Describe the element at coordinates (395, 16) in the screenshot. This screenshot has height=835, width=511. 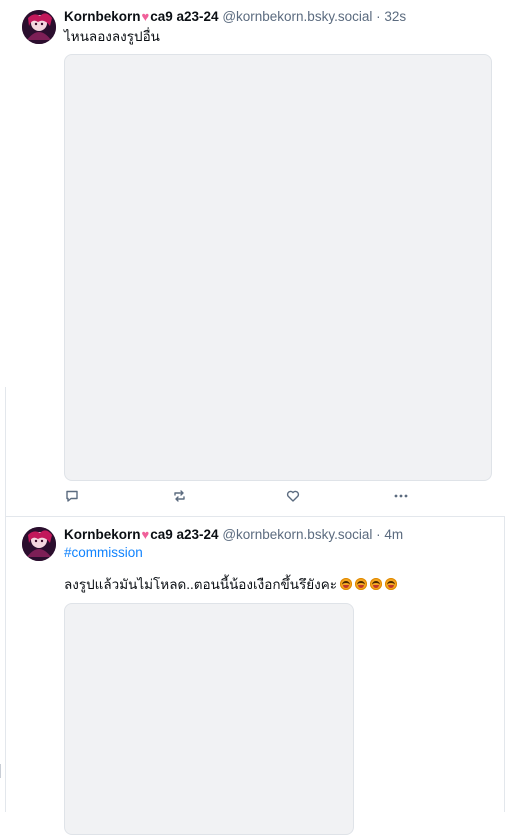
I see `post-time: 32s` at that location.